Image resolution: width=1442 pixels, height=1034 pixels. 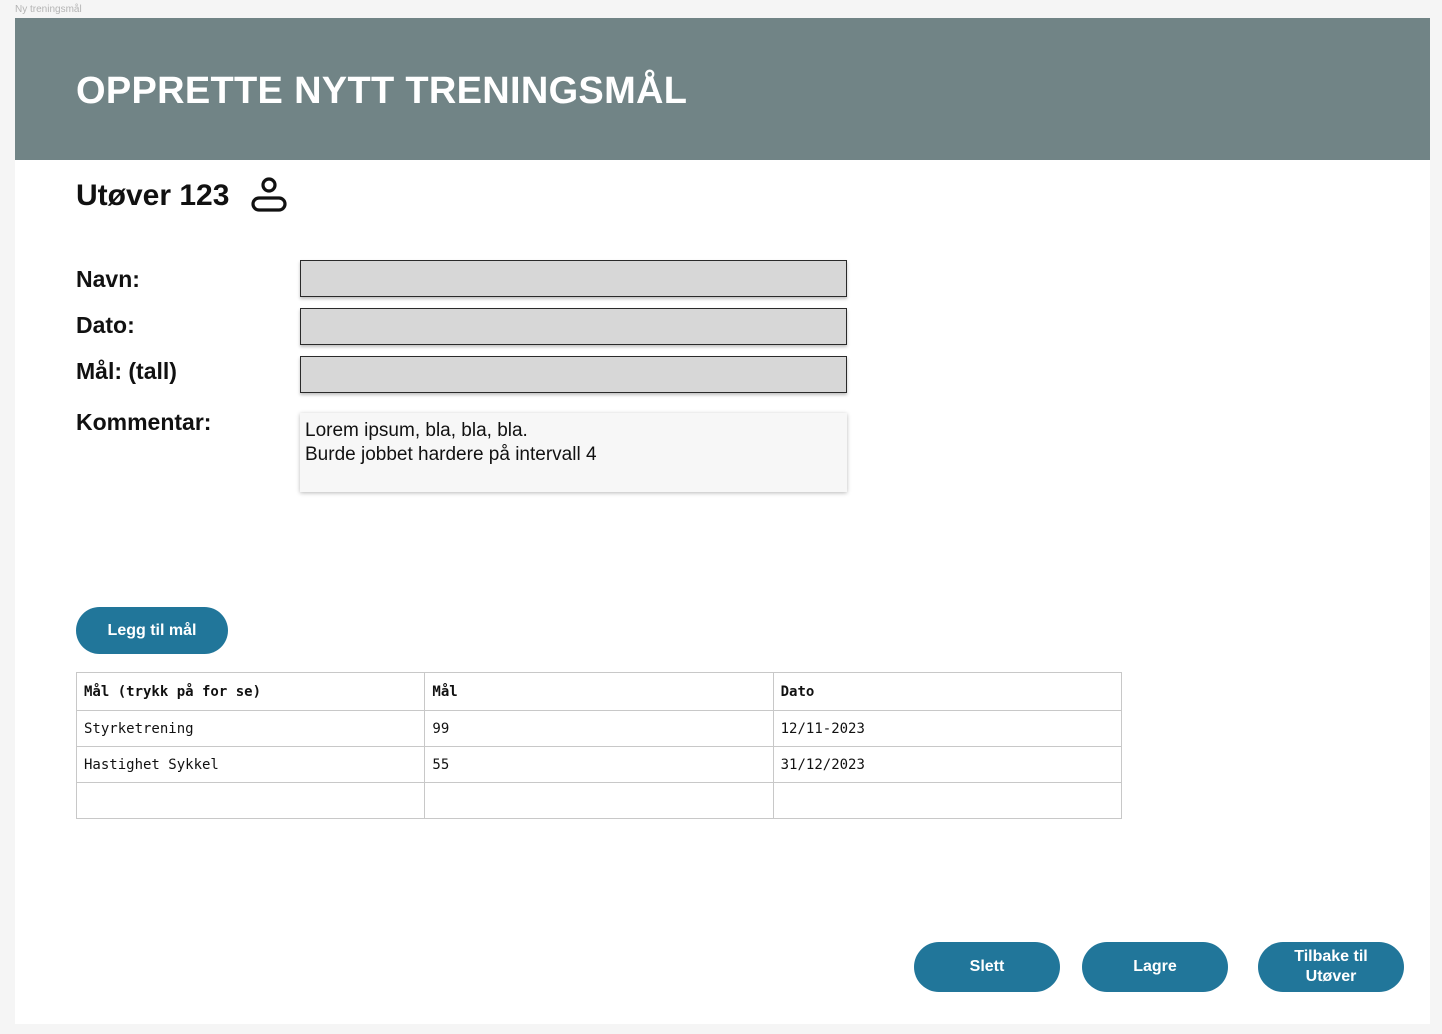 I want to click on frame-label: Ny treningsmål, so click(x=48, y=9).